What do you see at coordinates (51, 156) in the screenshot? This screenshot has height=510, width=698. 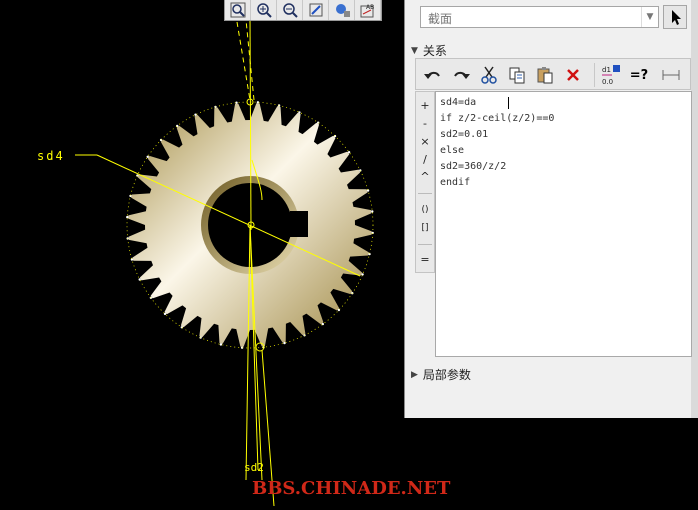 I see `sd4-label: sd4` at bounding box center [51, 156].